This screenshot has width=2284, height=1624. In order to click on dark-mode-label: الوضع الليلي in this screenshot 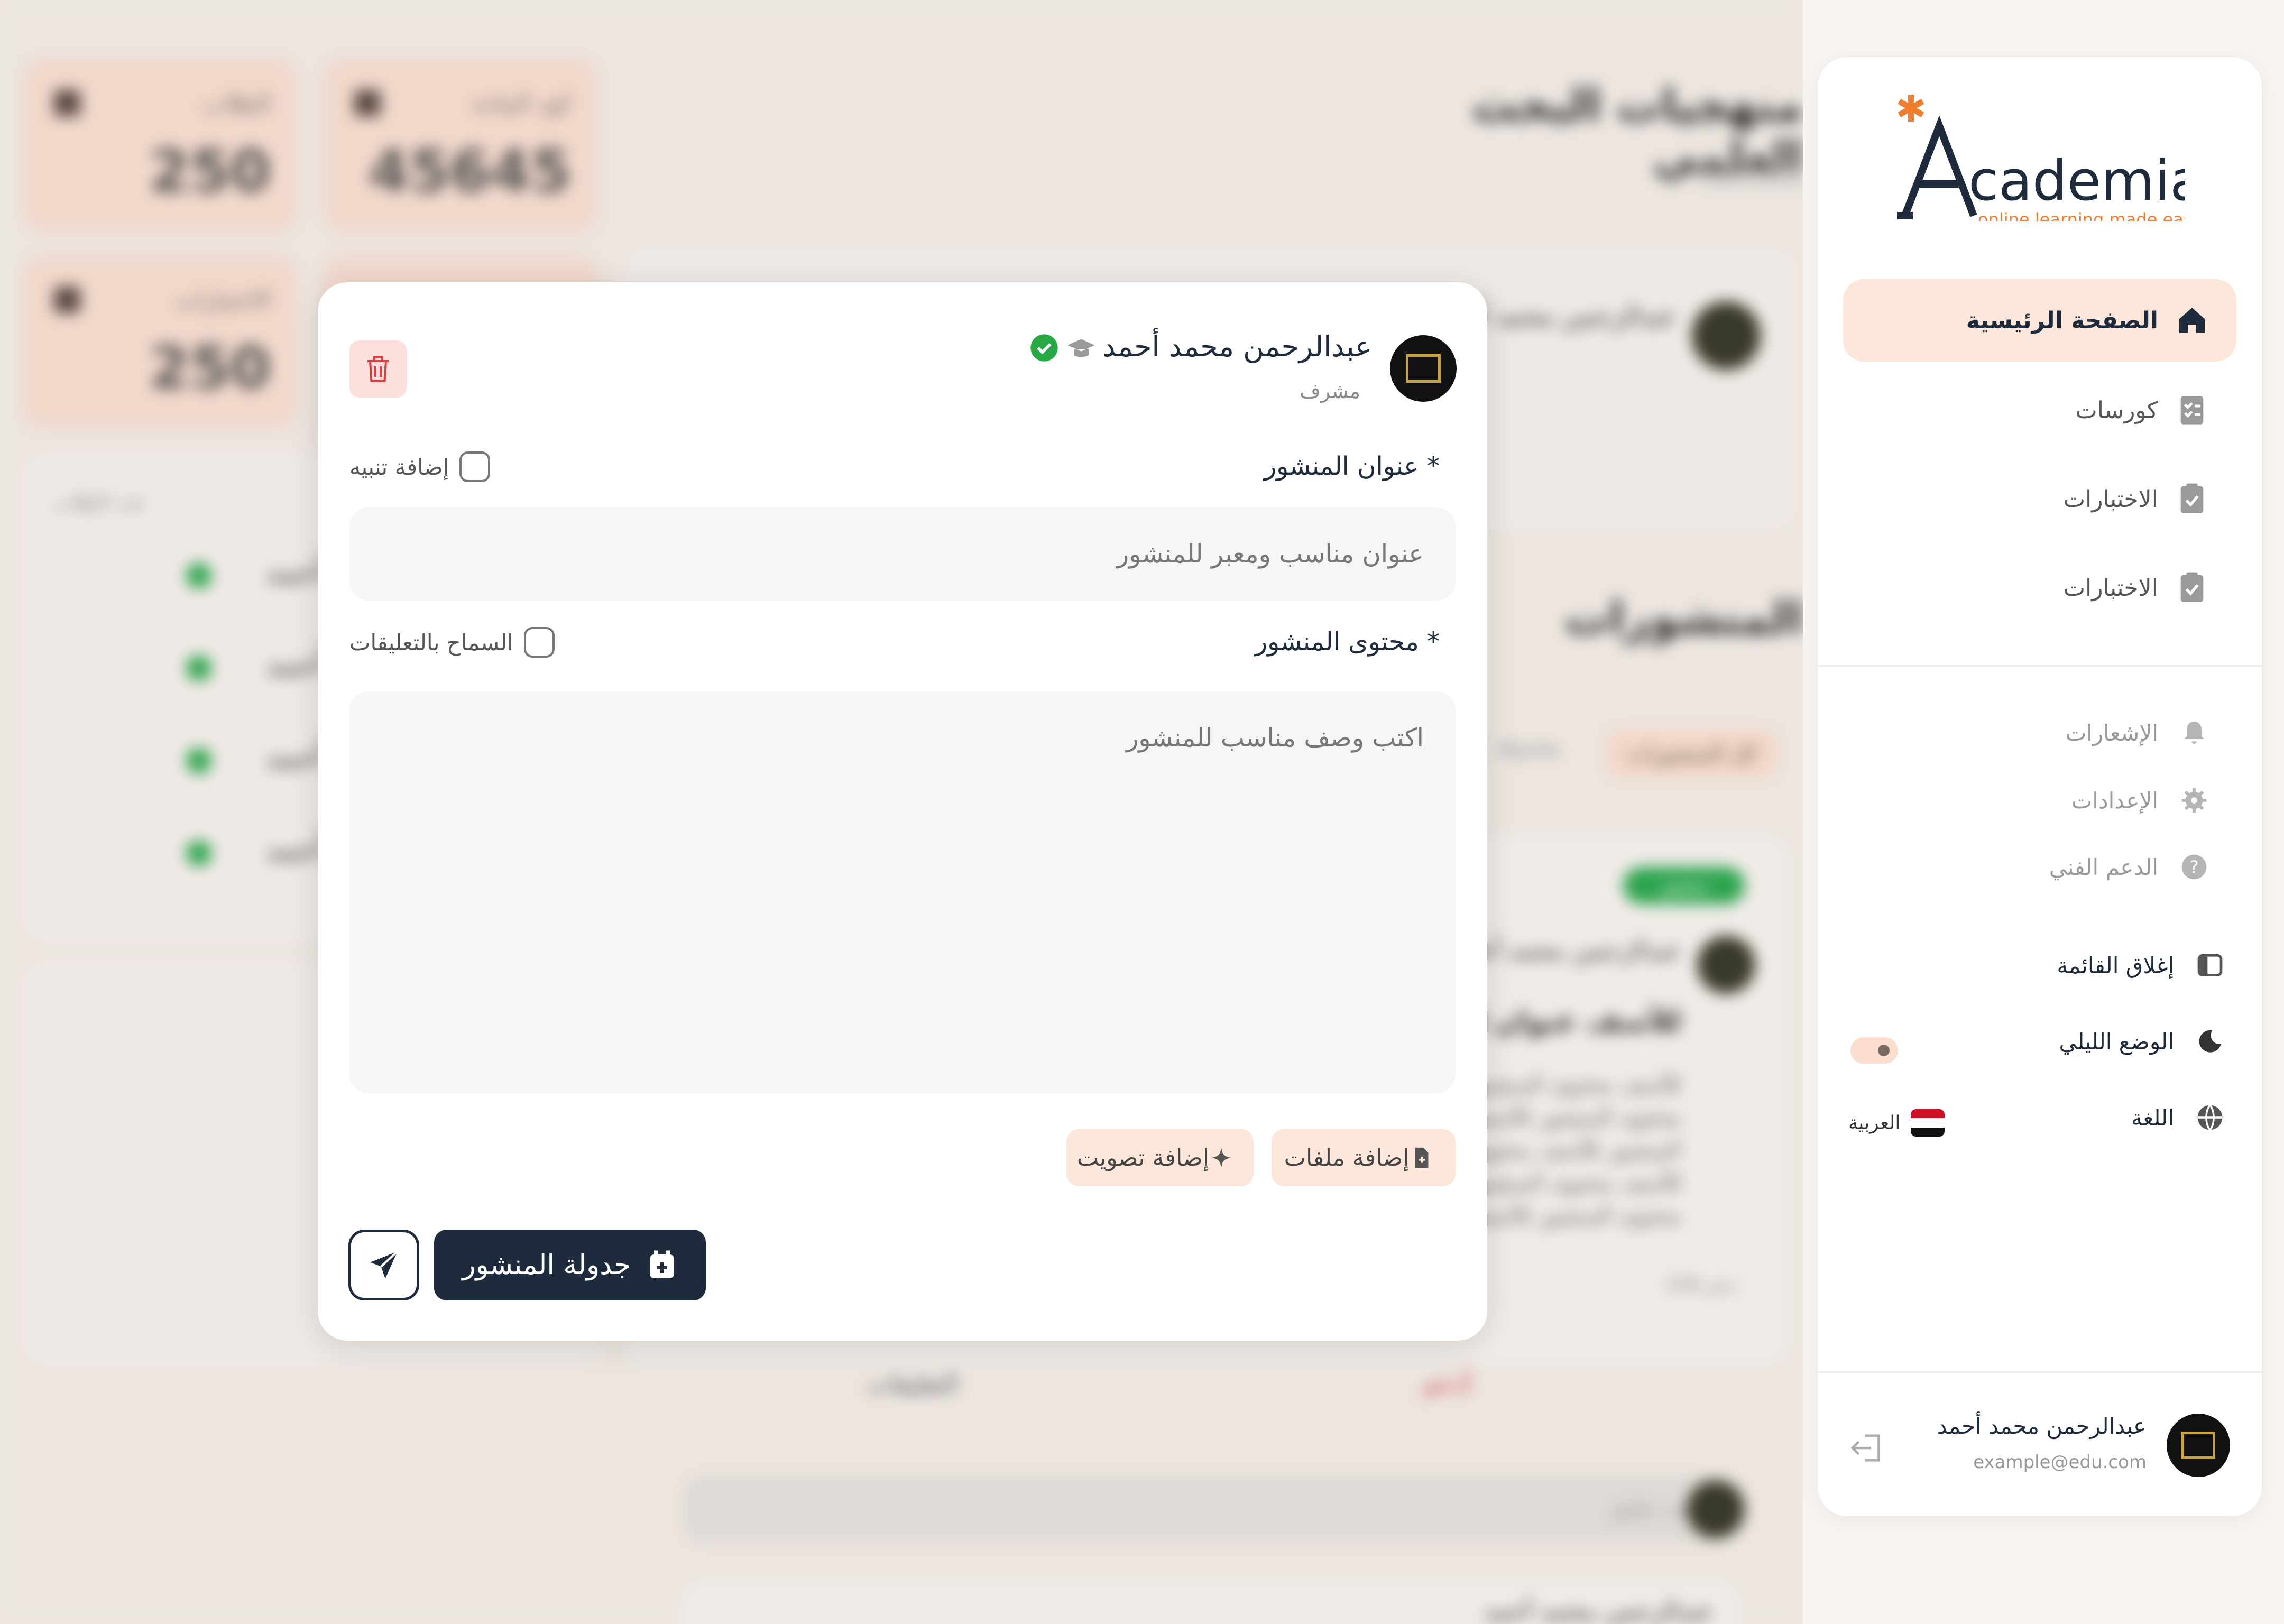, I will do `click(2117, 1041)`.